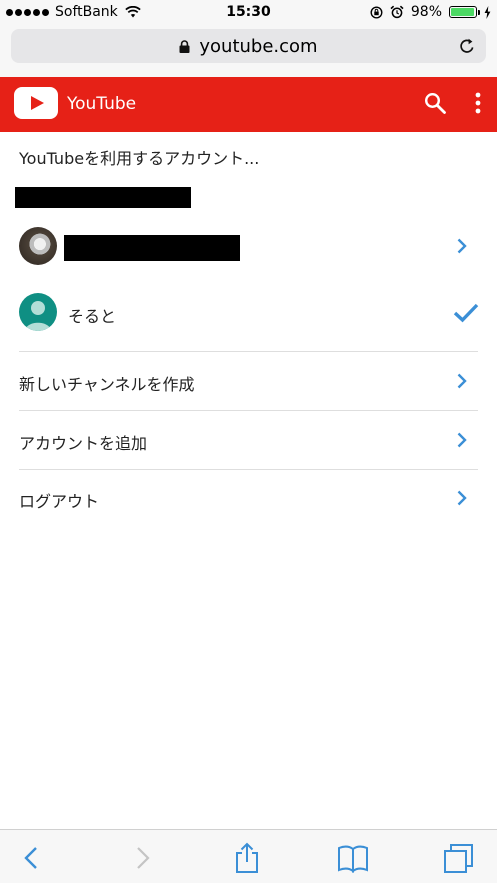 The height and width of the screenshot is (883, 497). Describe the element at coordinates (32, 858) in the screenshot. I see `back-icon` at that location.